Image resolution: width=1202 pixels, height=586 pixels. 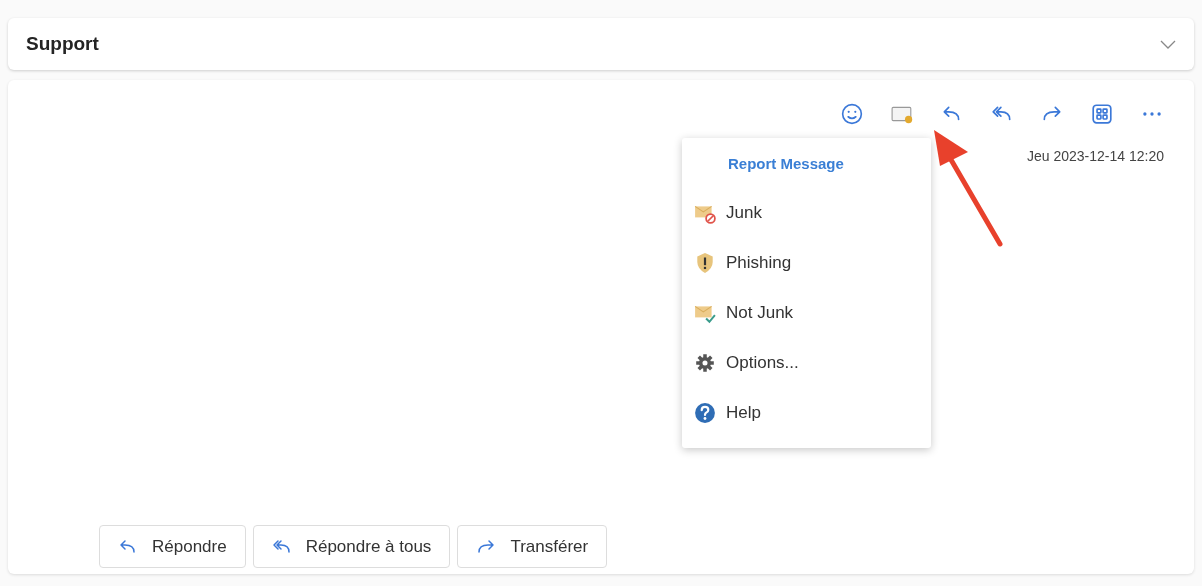 I want to click on forward-button: Transférer, so click(x=532, y=546).